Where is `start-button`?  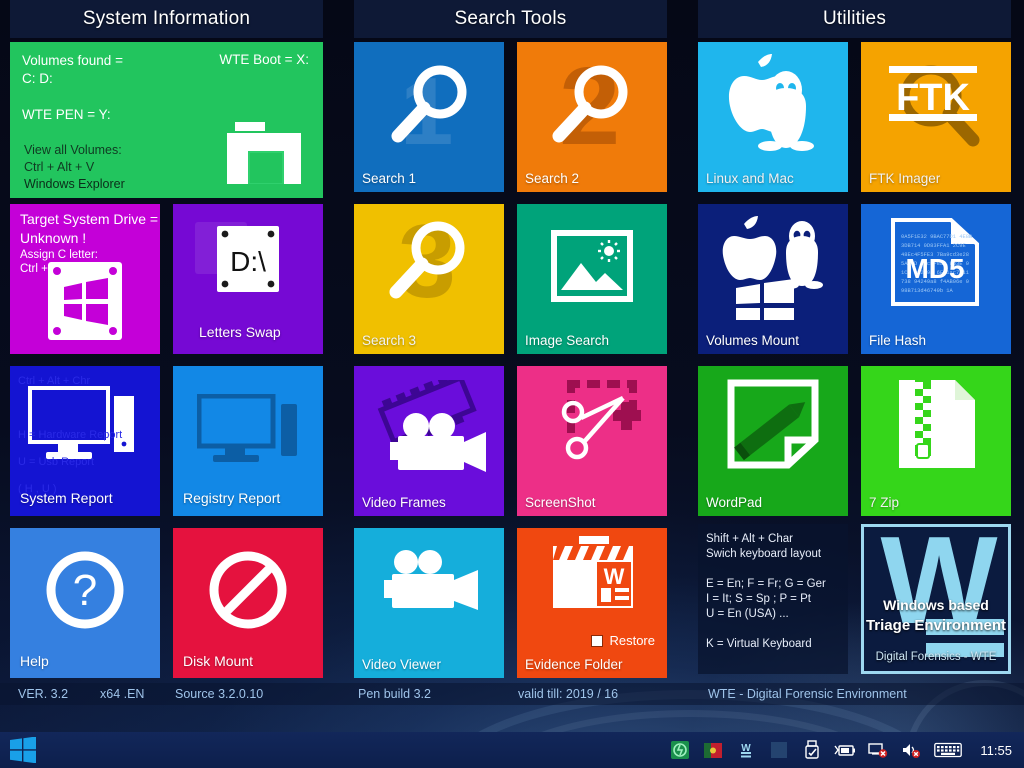
start-button is located at coordinates (23, 750).